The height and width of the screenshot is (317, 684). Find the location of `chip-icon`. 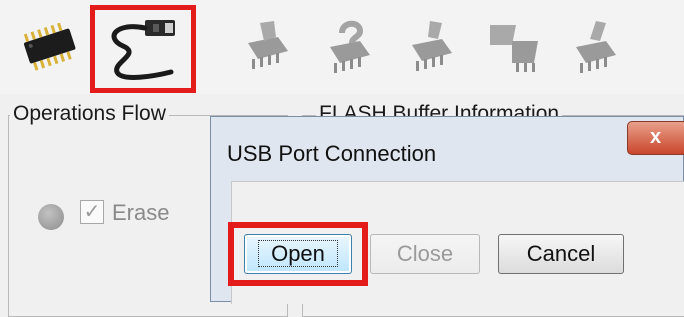

chip-icon is located at coordinates (50, 47).